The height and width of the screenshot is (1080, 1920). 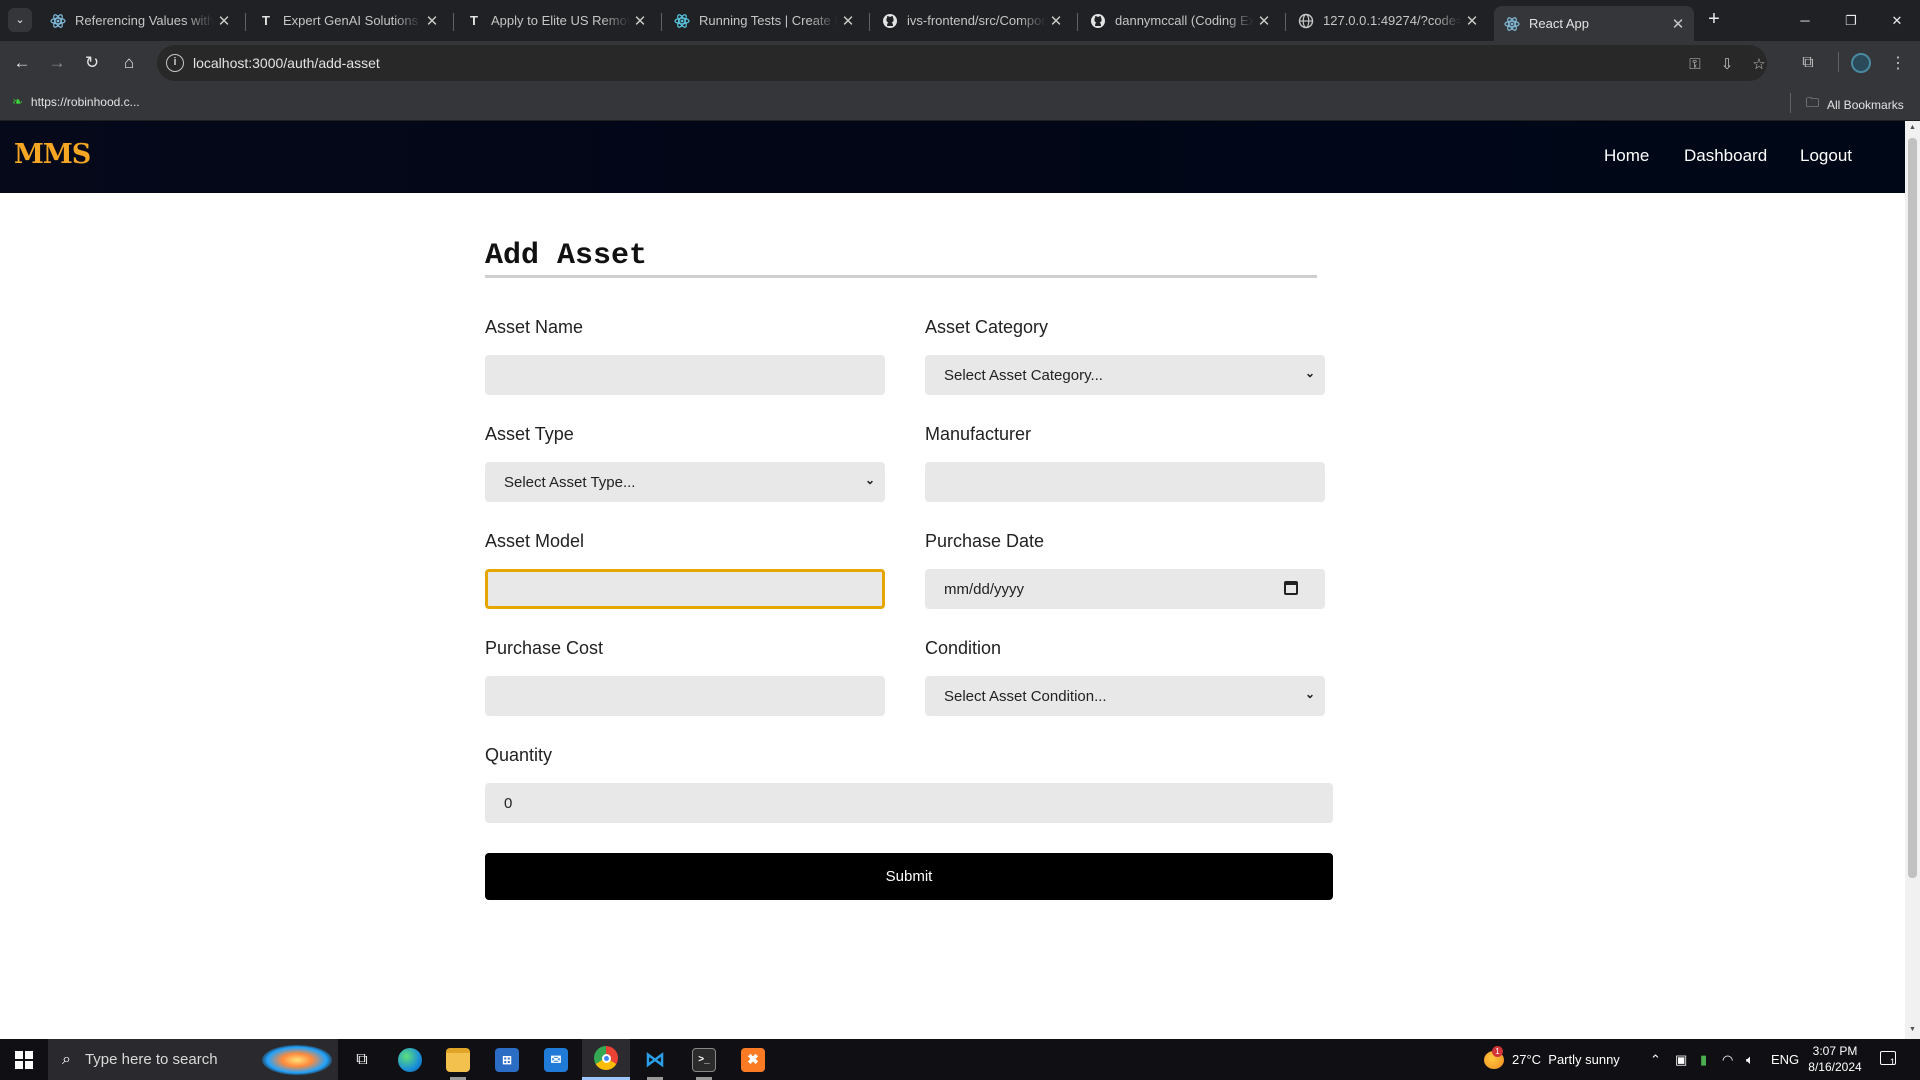 I want to click on tab-title: React App, so click(x=1559, y=23).